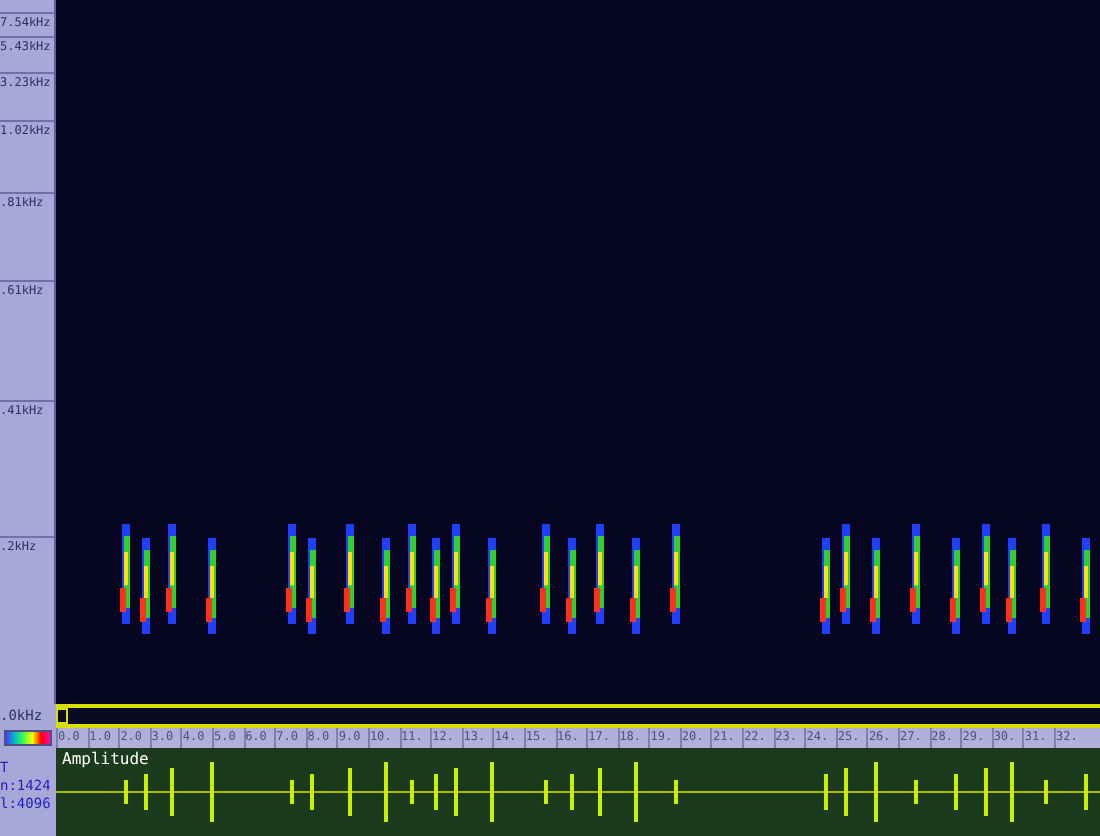  I want to click on amplitude-title: Amplitude, so click(105, 759).